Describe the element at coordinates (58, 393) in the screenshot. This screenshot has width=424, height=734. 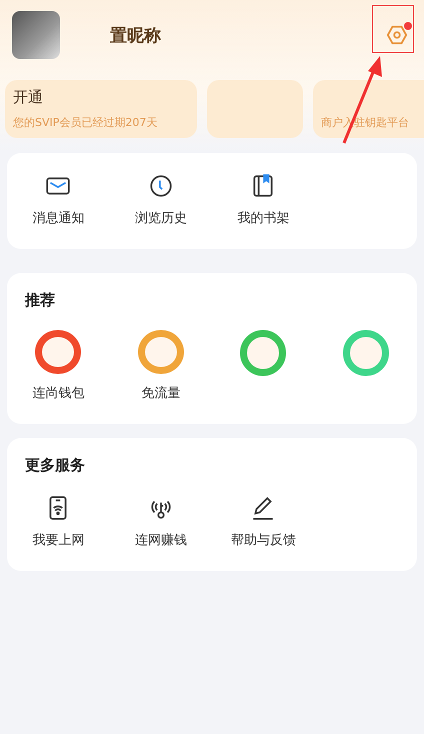
I see `app-label: 连尚钱包` at that location.